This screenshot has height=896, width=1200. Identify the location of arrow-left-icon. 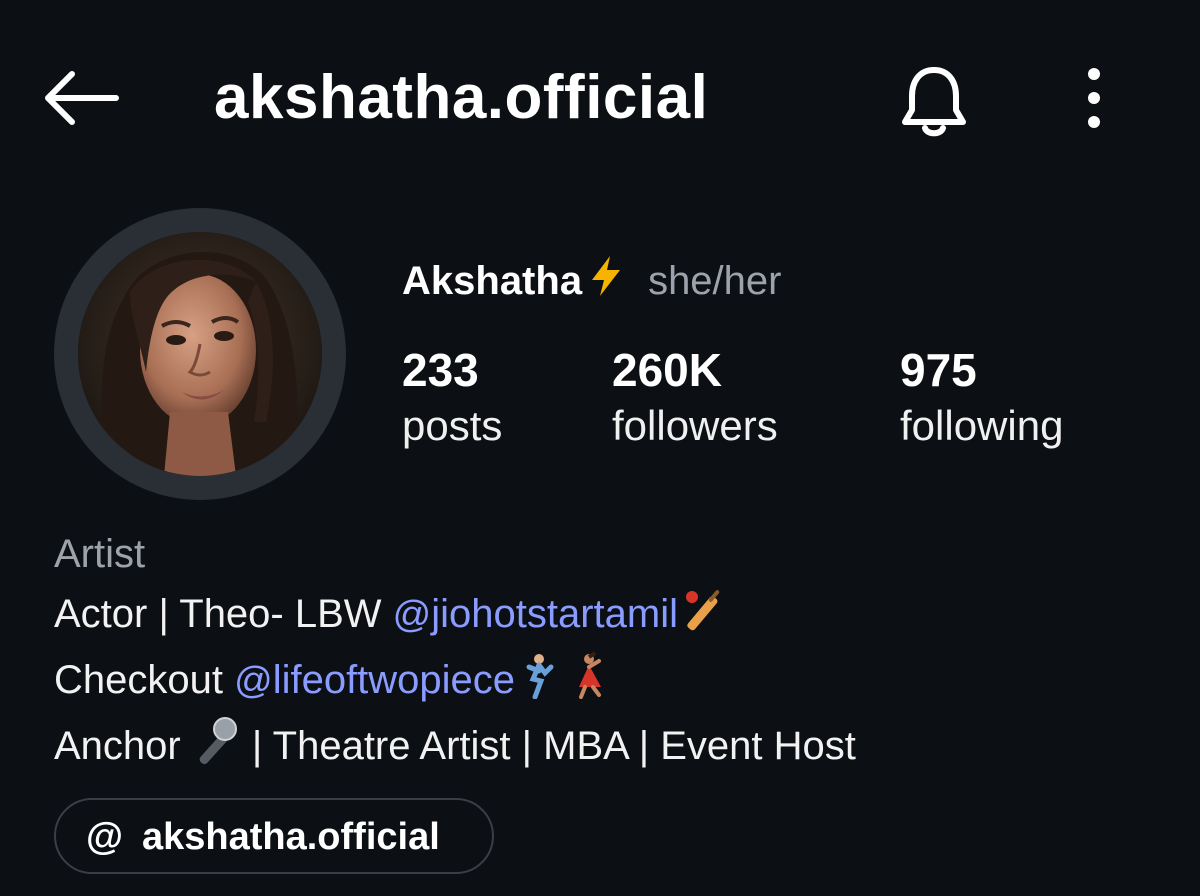
(82, 98).